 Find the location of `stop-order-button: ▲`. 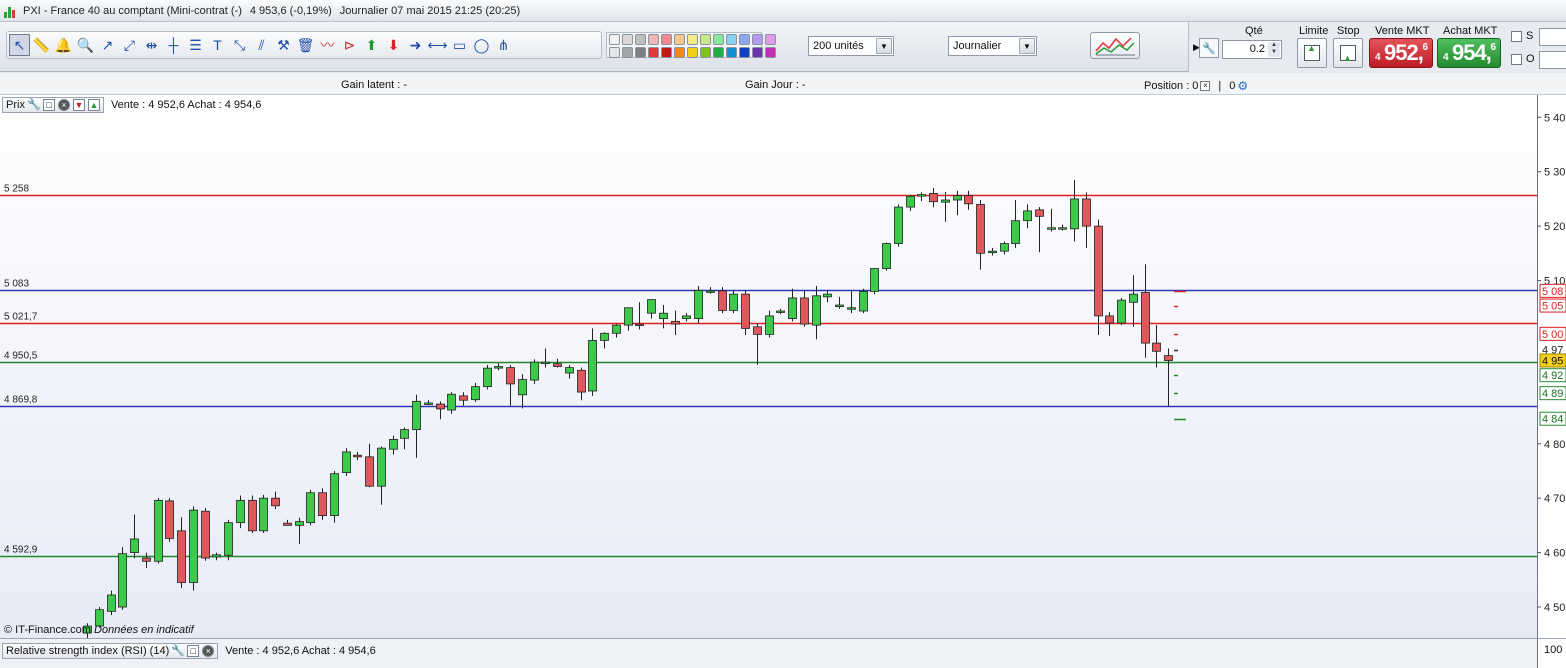

stop-order-button: ▲ is located at coordinates (1348, 53).